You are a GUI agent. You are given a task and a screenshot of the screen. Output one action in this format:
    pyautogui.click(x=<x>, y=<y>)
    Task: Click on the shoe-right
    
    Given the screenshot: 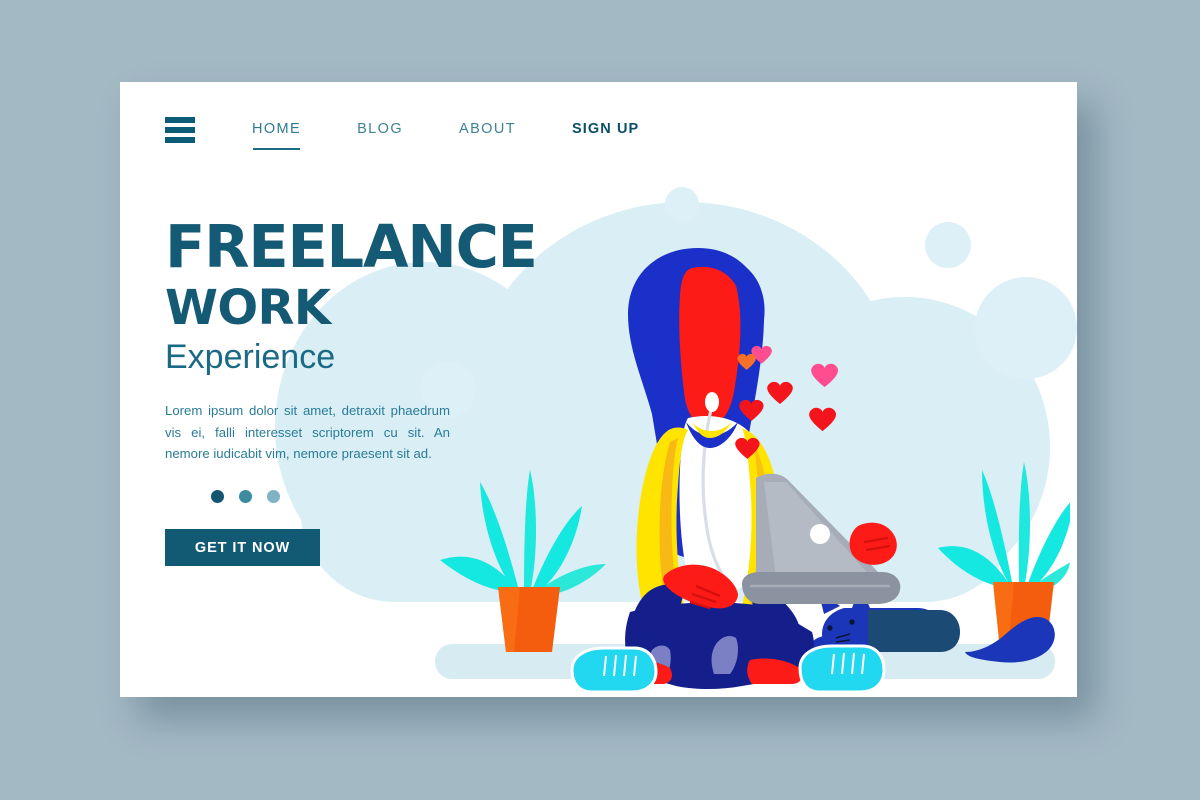 What is the action you would take?
    pyautogui.click(x=842, y=669)
    